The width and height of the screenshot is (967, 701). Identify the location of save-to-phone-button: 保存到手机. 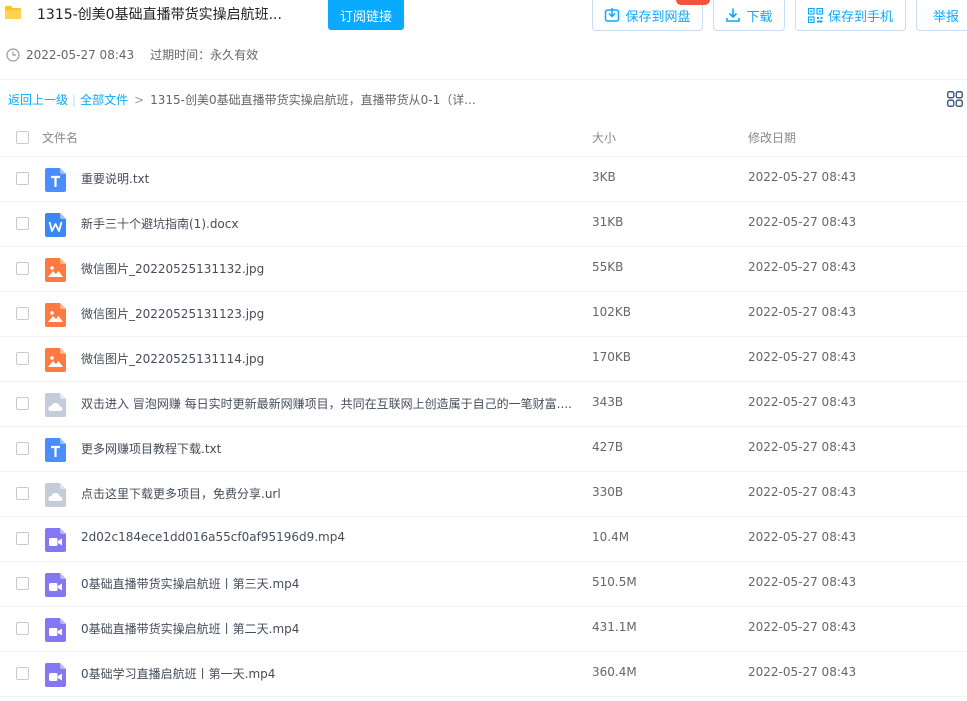
(850, 15).